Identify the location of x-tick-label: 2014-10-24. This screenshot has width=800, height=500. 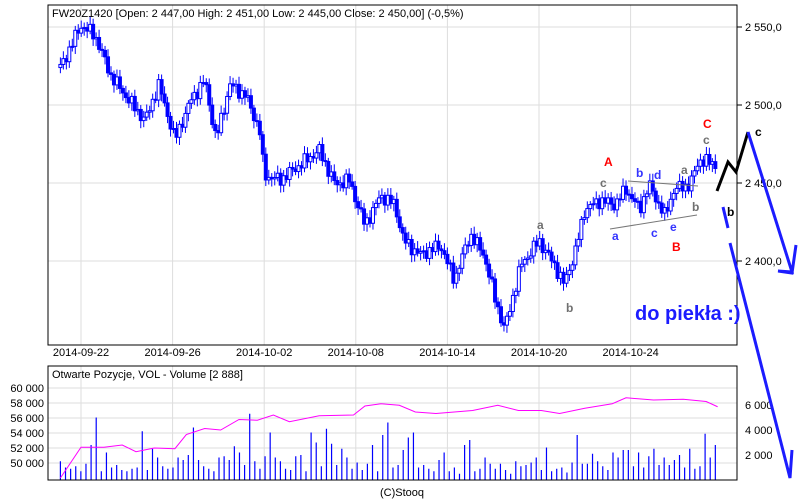
(630, 353).